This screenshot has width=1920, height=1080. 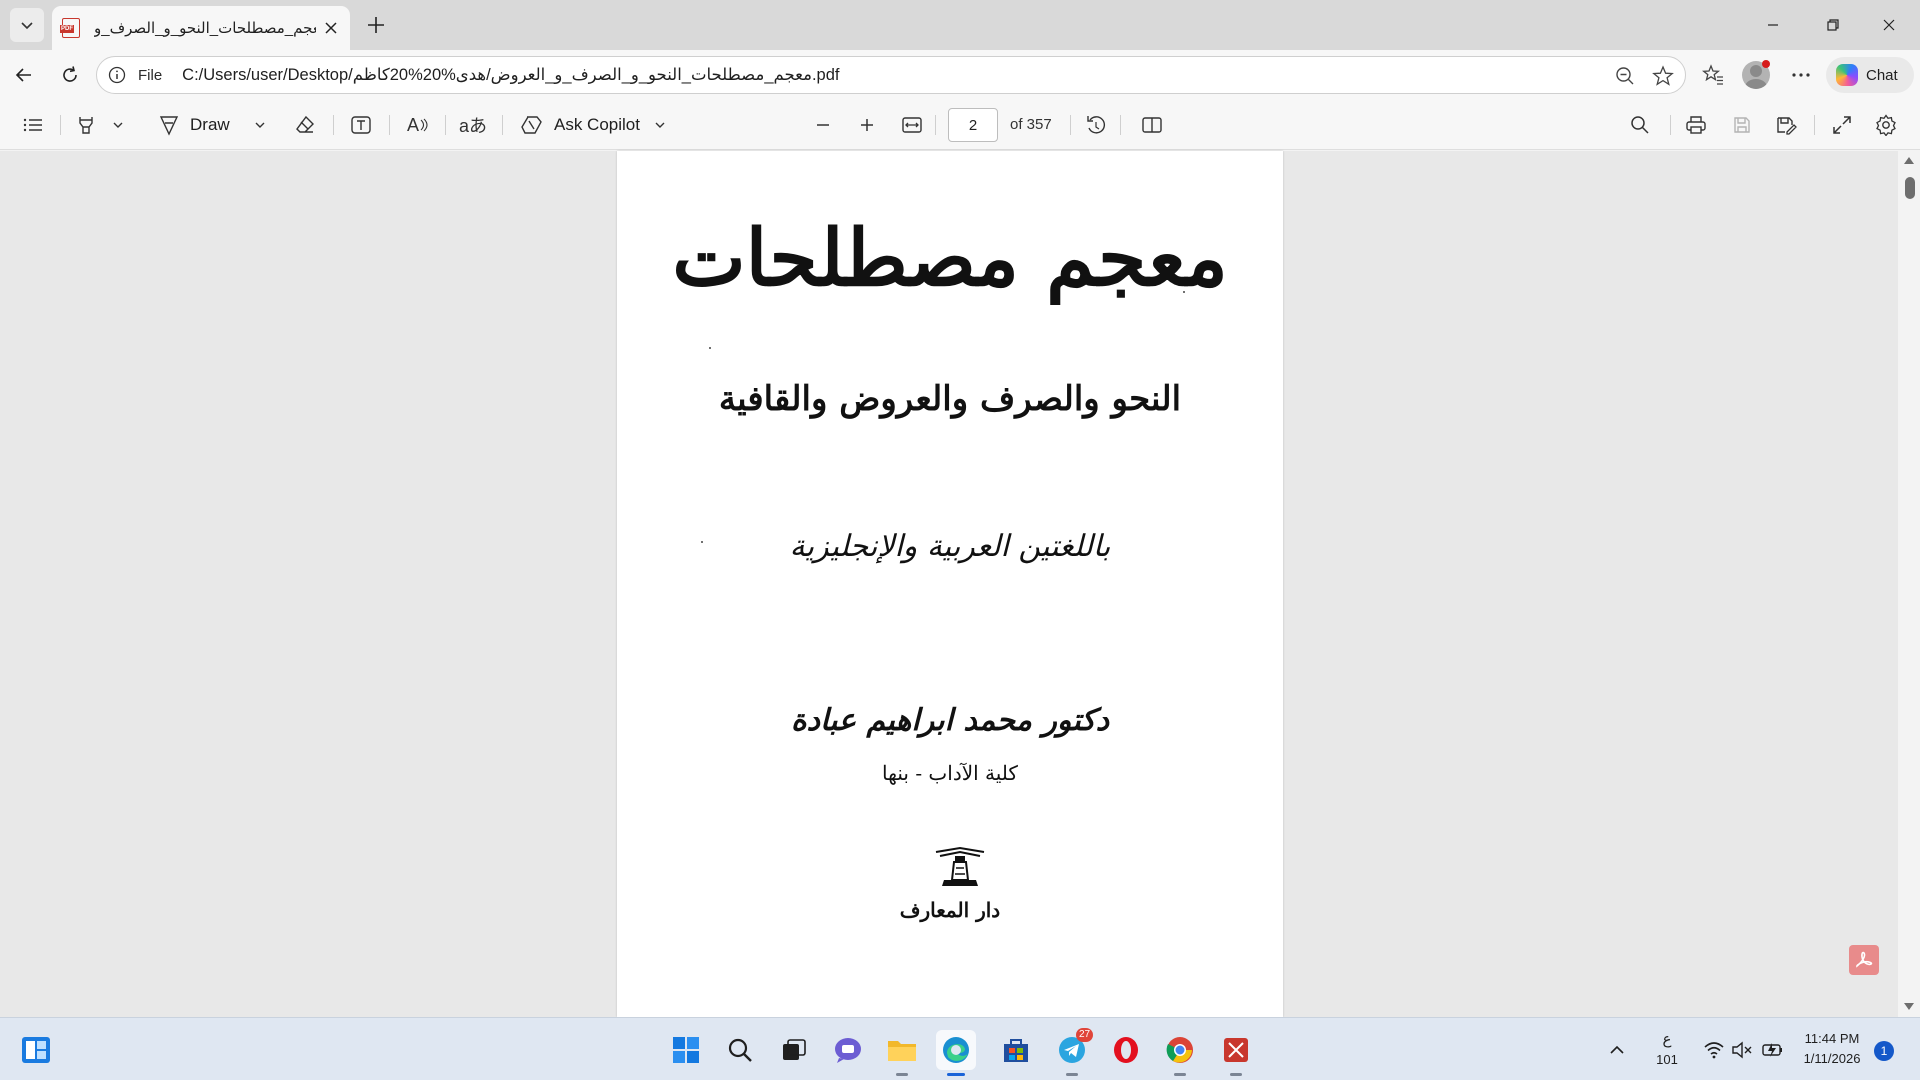 I want to click on show-hidden-icons-chevron-icon, so click(x=1617, y=1050).